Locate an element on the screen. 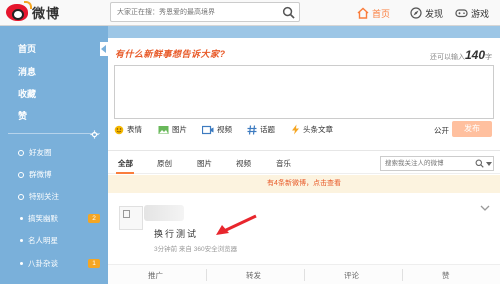 The width and height of the screenshot is (500, 284). topic-label: 话题 is located at coordinates (267, 129).